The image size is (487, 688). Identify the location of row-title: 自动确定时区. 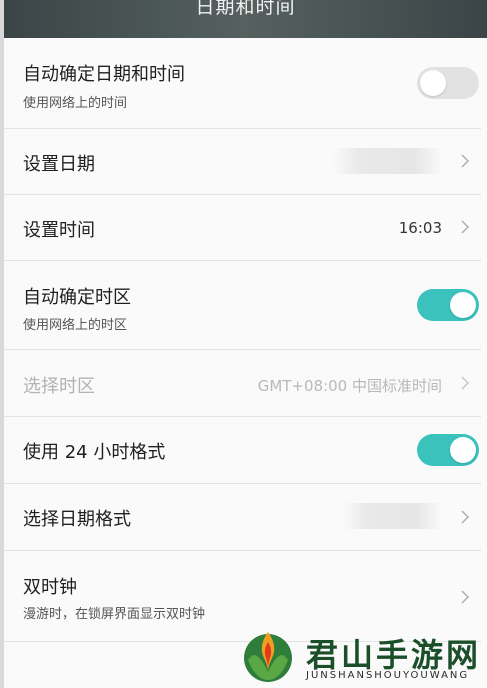
(77, 297).